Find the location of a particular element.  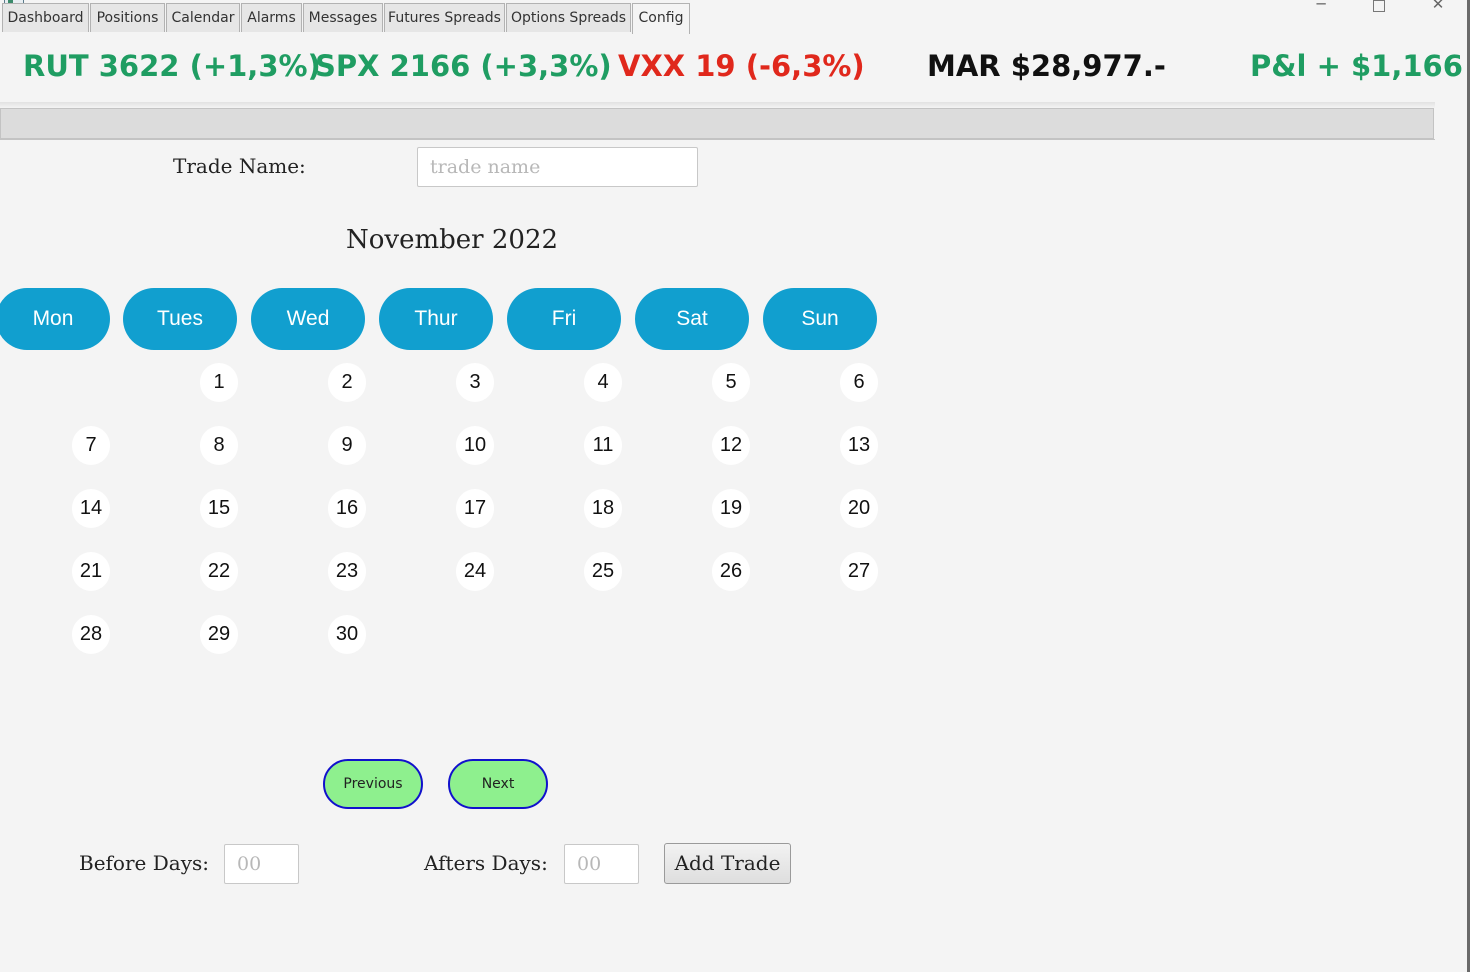

month-title: November 2022 is located at coordinates (452, 240).